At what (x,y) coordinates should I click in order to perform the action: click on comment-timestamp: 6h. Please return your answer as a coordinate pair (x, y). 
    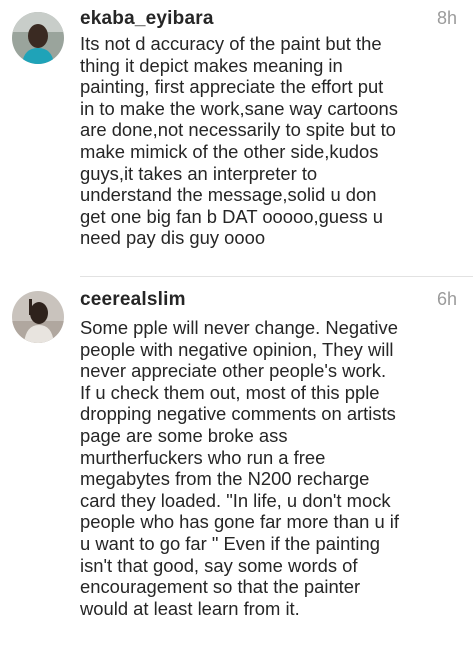
    Looking at the image, I should click on (446, 299).